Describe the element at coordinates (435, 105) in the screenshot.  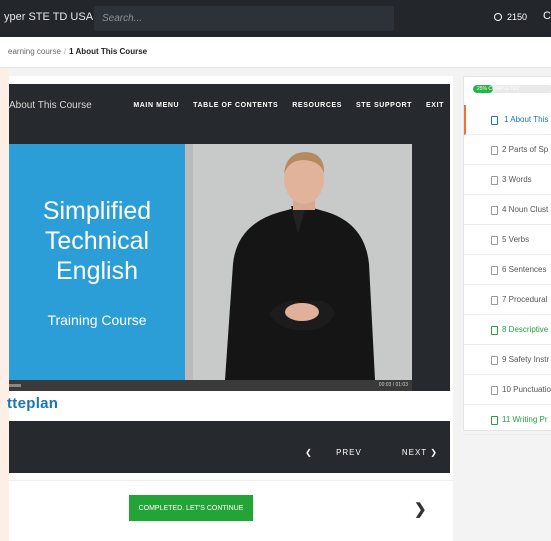
I see `exit-link: EXIT` at that location.